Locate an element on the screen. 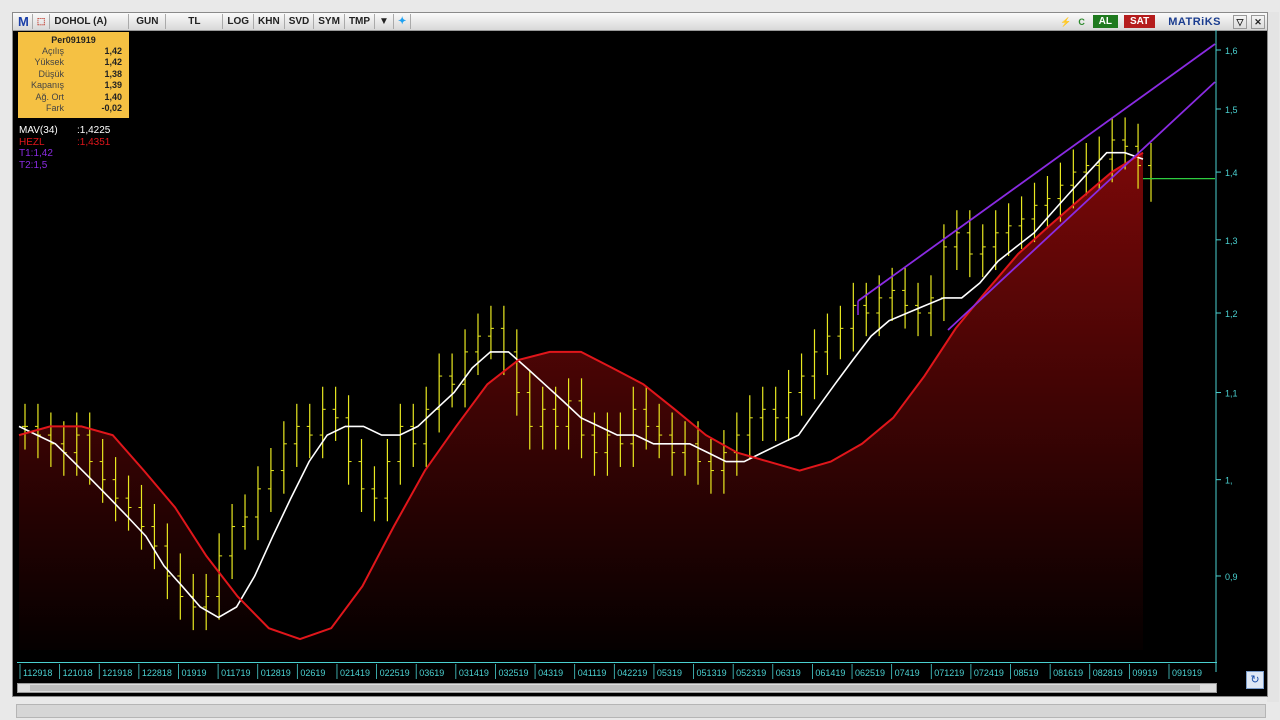 This screenshot has height=720, width=1280. price-tick-label: 1,2 is located at coordinates (1231, 314).